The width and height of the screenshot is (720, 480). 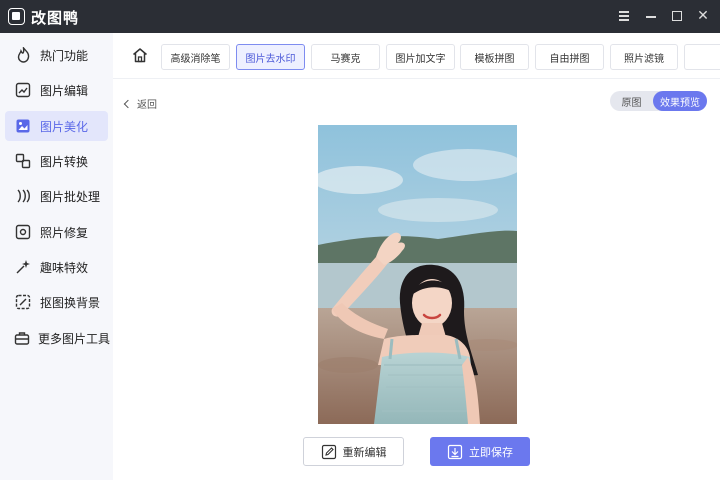 I want to click on tab-advanced-eraser: 高级消除笔, so click(x=195, y=57).